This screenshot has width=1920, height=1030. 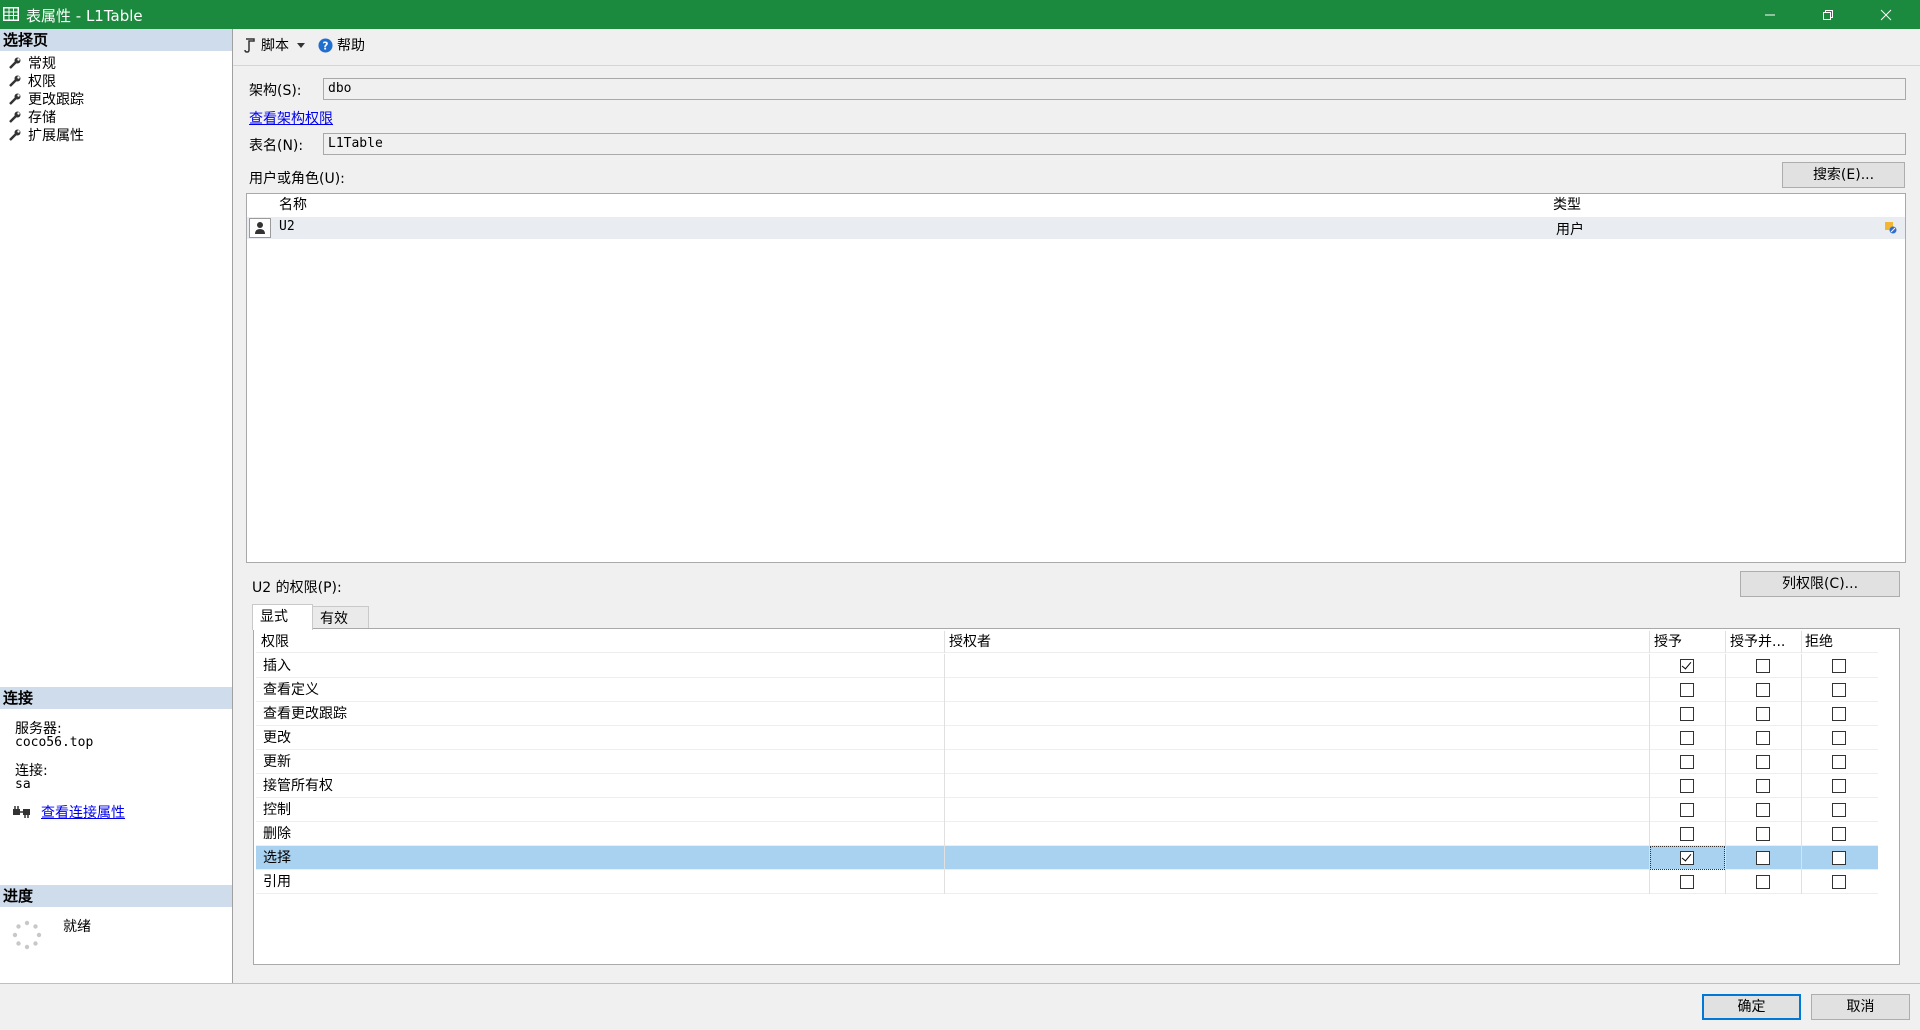 I want to click on nav-item-storage: 存储, so click(x=31, y=117).